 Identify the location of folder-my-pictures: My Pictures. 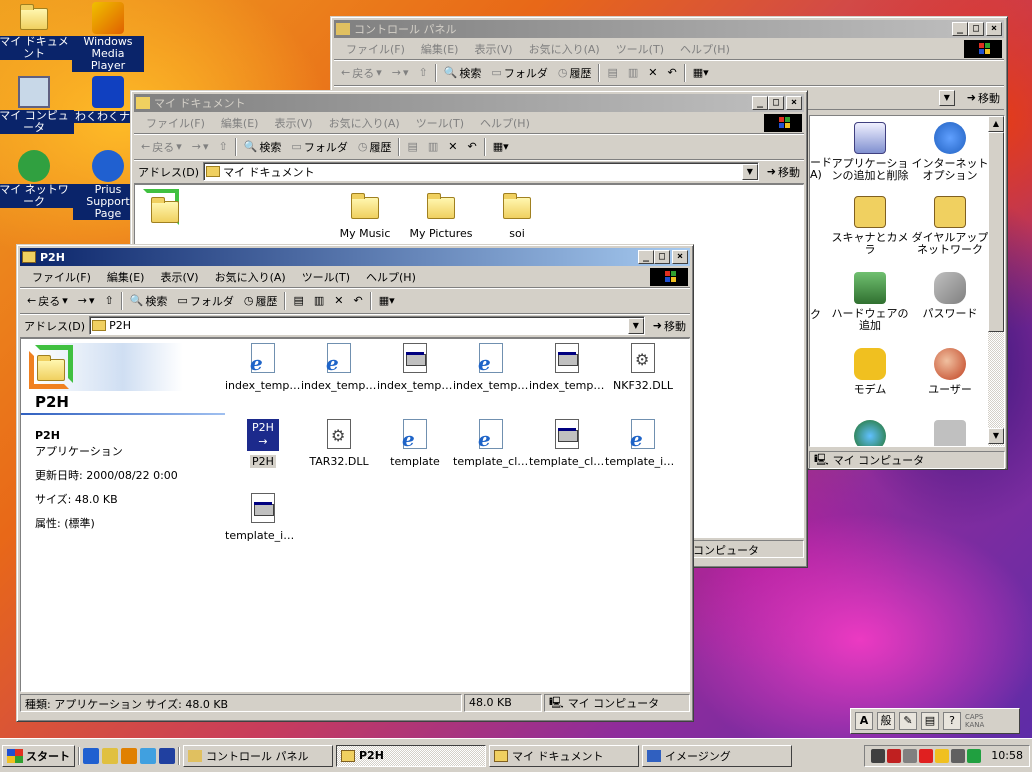
(441, 215).